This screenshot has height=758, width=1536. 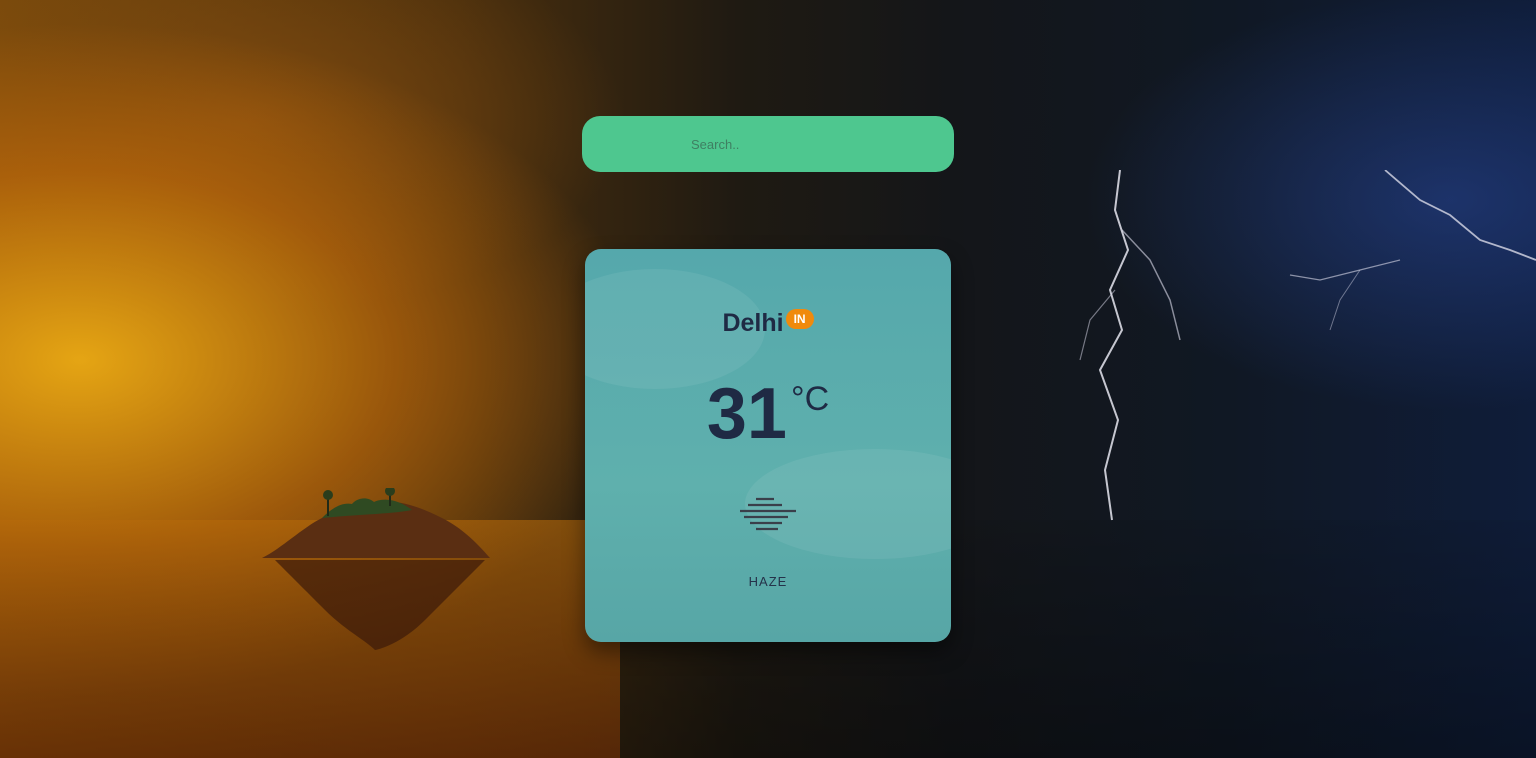 What do you see at coordinates (746, 414) in the screenshot?
I see `temperature-value: 31` at bounding box center [746, 414].